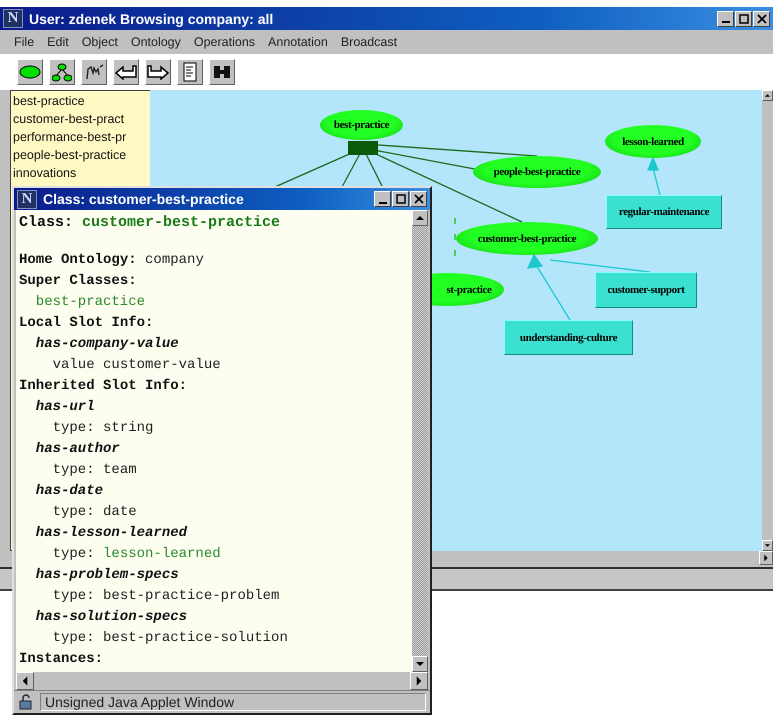 The height and width of the screenshot is (715, 773). What do you see at coordinates (107, 575) in the screenshot?
I see `slot-name: has-problem-specs` at bounding box center [107, 575].